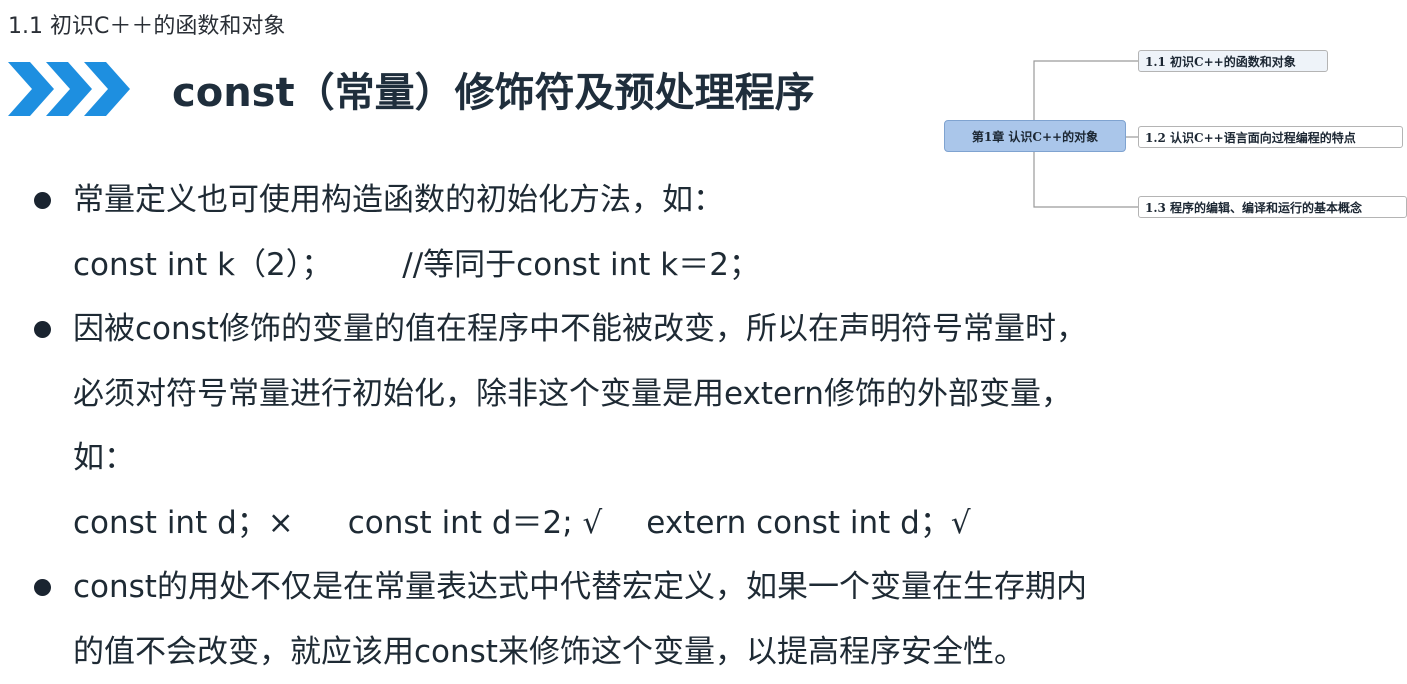  I want to click on bullet-2-line-1: 因被const修饰的变量的值在程序中不能被改变，所以在声明符号常量时，, so click(650, 329).